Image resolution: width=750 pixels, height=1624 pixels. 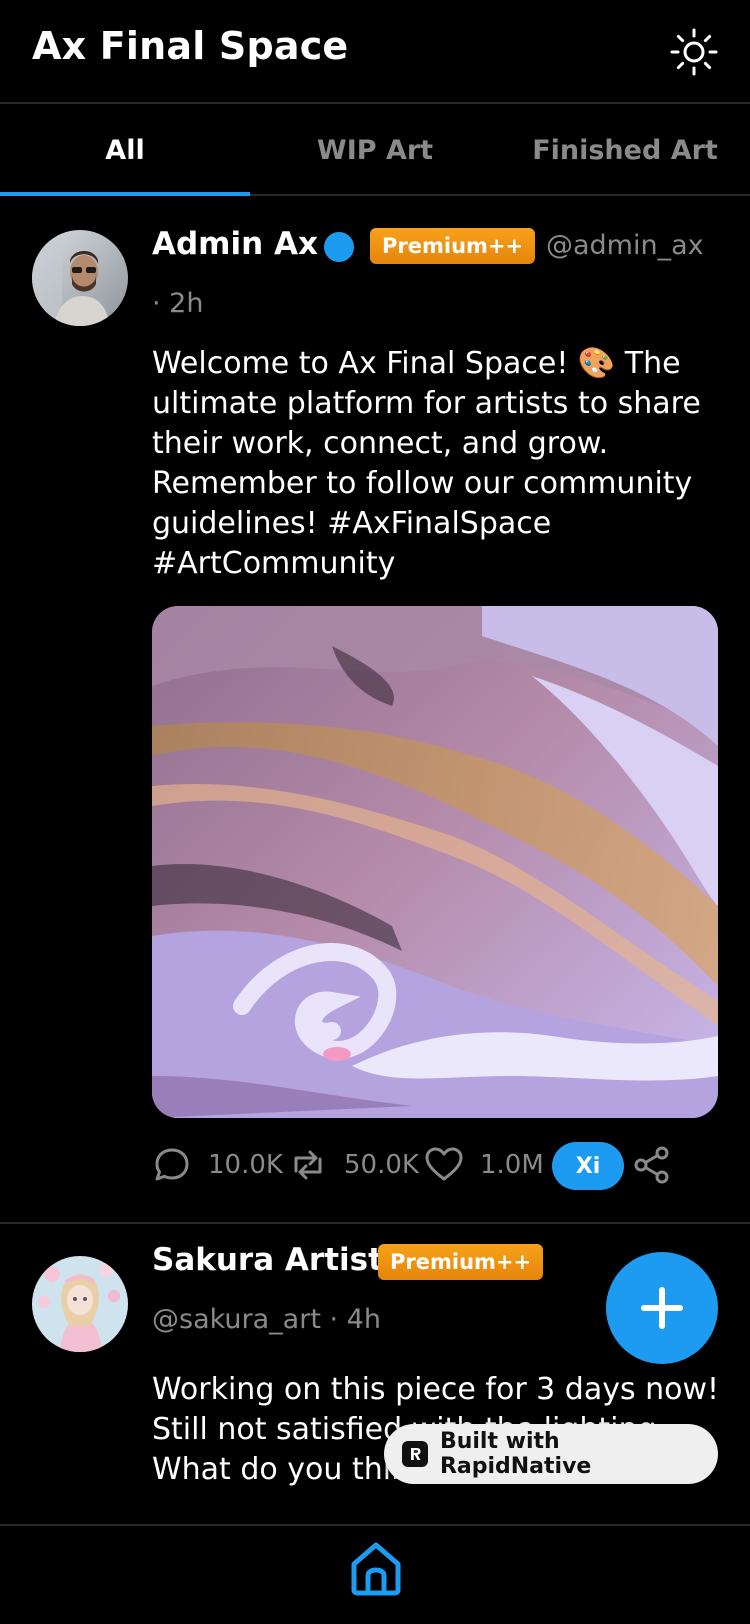 I want to click on tab-finished-art: Finished Art, so click(x=625, y=150).